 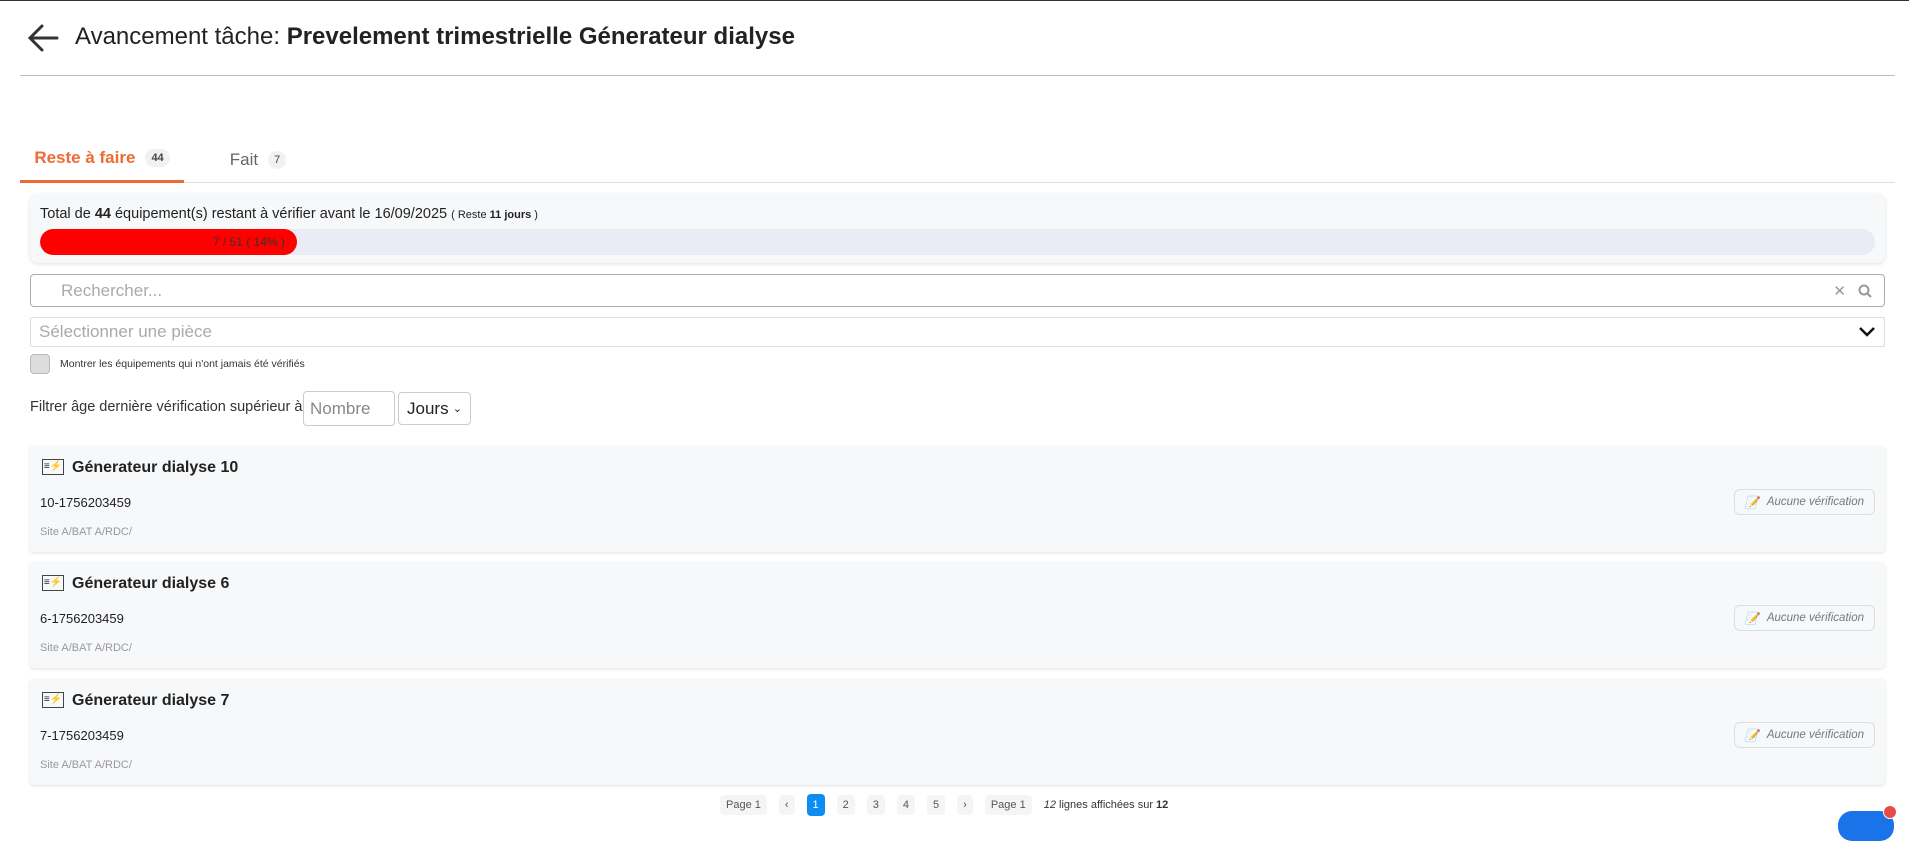 I want to click on tab-fait: Fait 7, so click(x=258, y=159).